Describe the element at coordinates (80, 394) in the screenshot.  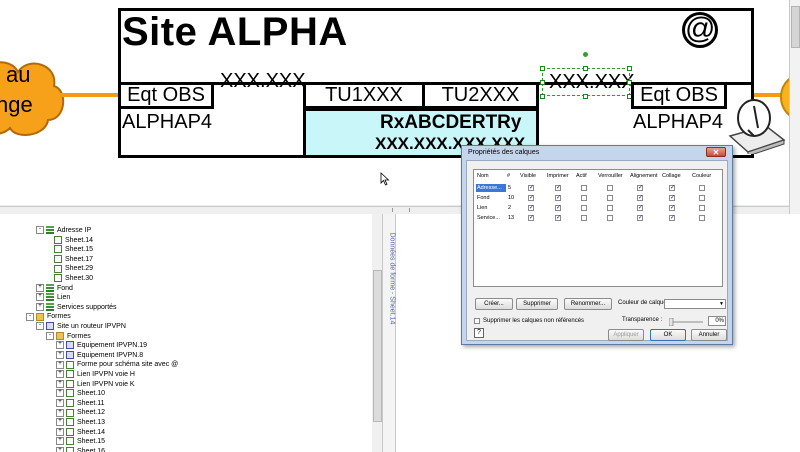
I see `tree-item: + Sheet.10` at that location.